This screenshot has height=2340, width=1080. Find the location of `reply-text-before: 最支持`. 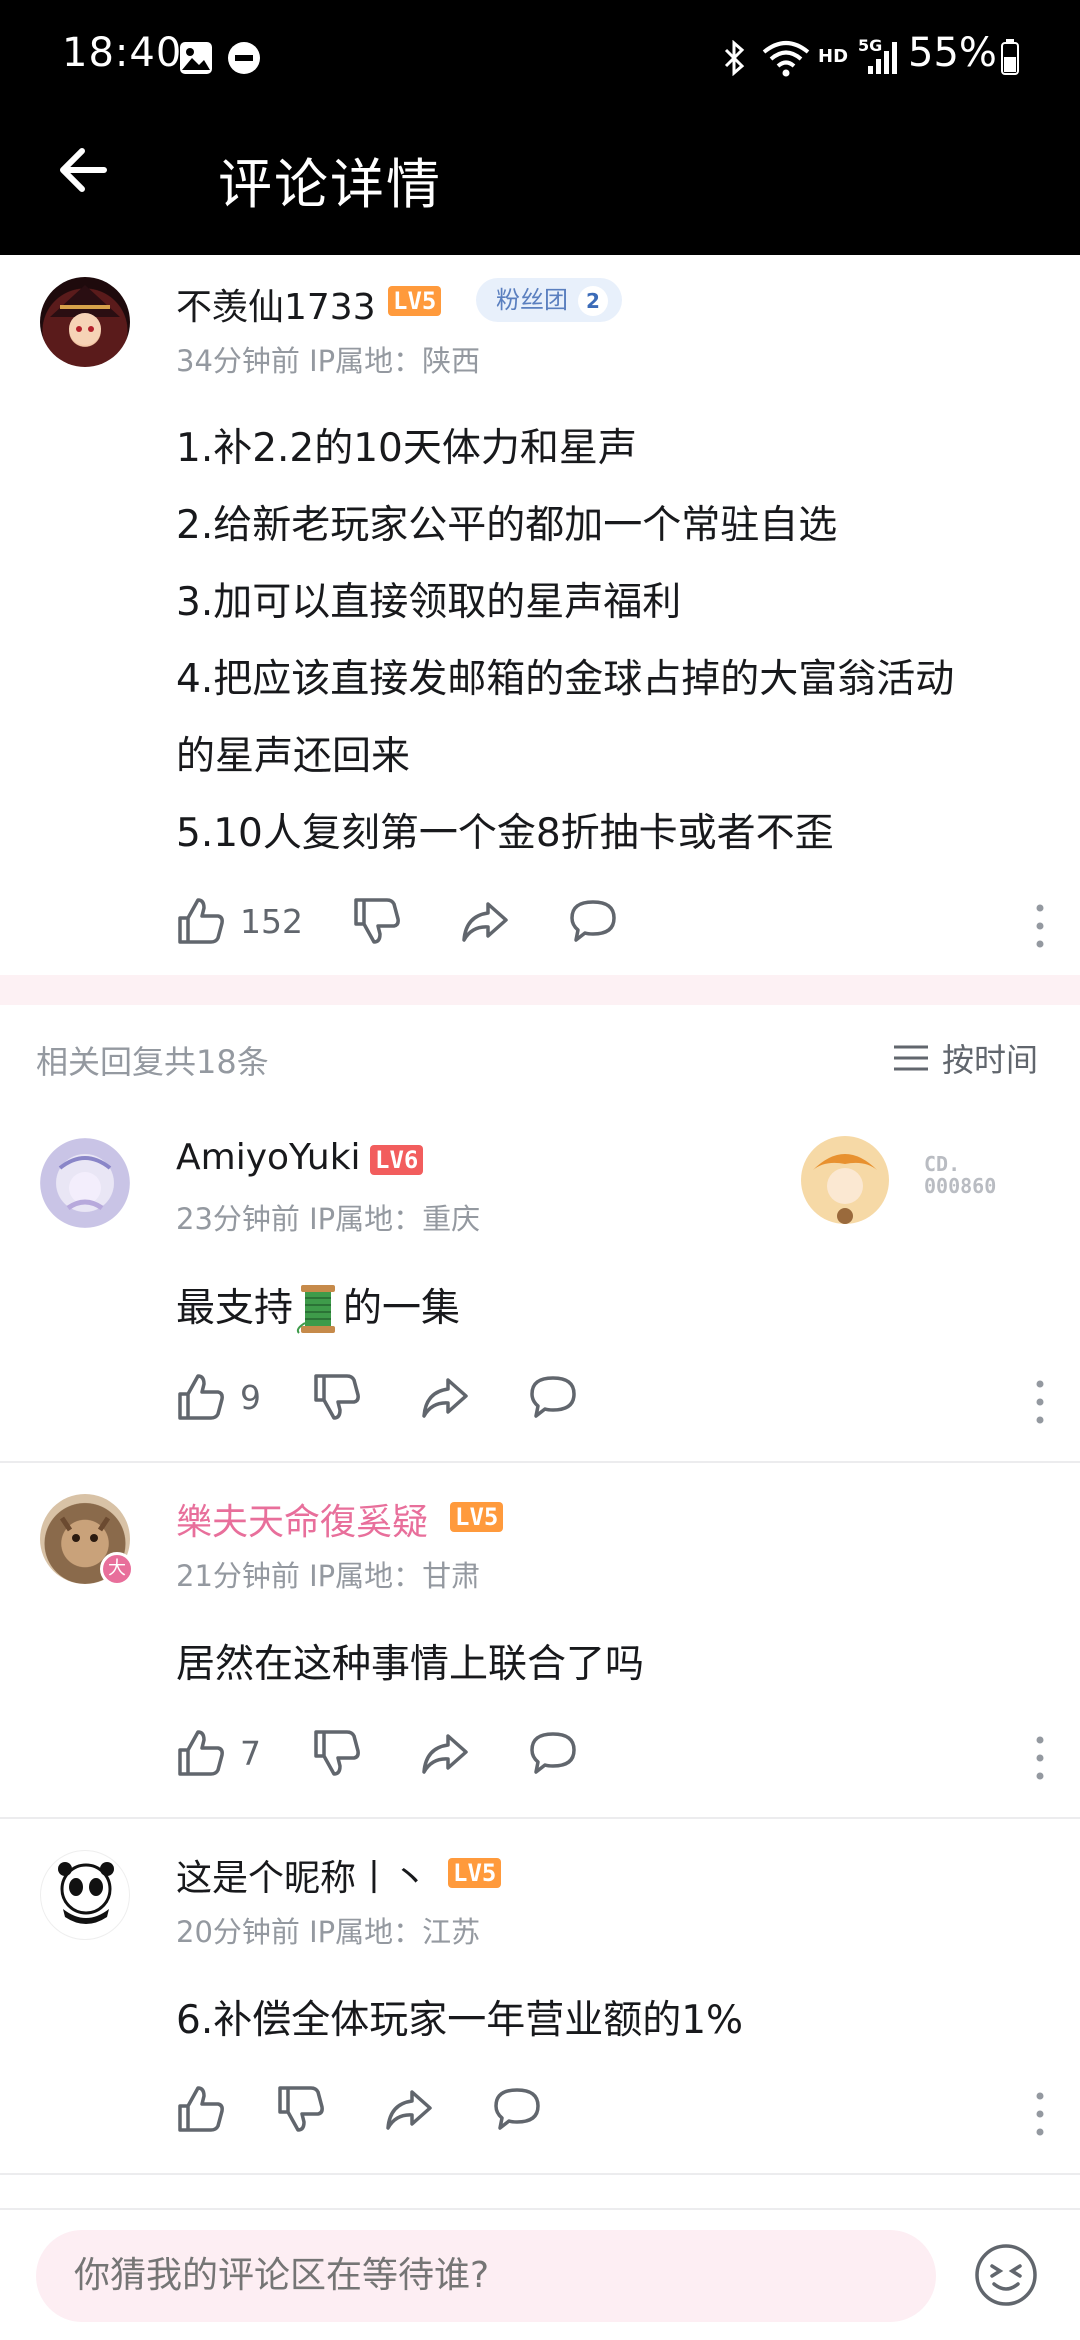

reply-text-before: 最支持 is located at coordinates (235, 1308).